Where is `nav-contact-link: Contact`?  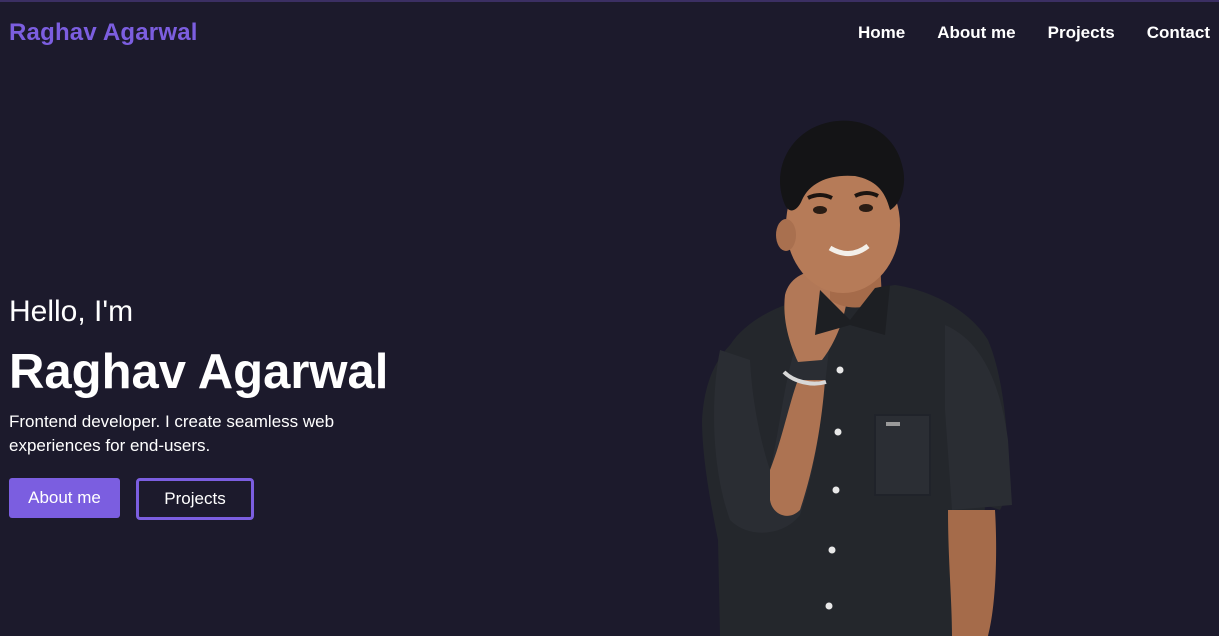 nav-contact-link: Contact is located at coordinates (1178, 33).